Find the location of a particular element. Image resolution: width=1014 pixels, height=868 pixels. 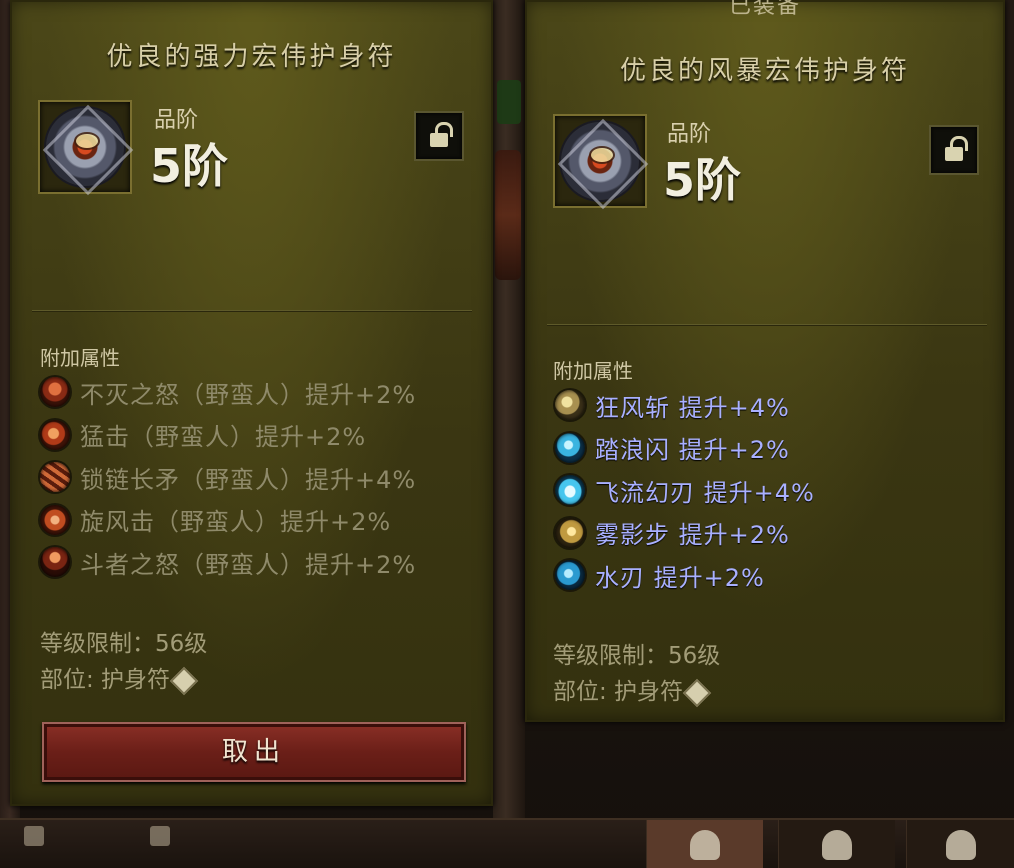

attribute-row: 雾影步 提升+2% is located at coordinates (685, 533).